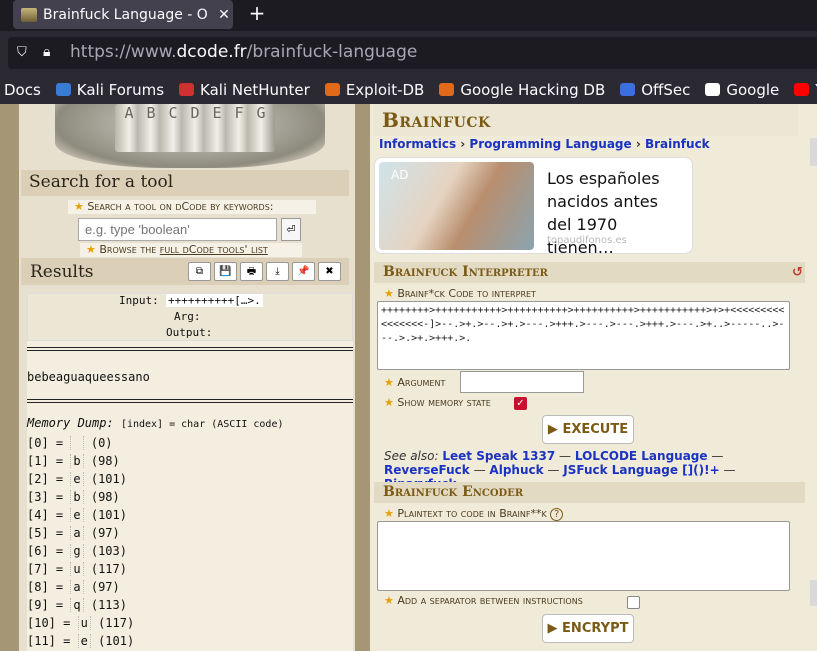 This screenshot has height=651, width=817. Describe the element at coordinates (81, 623) in the screenshot. I see `memory-row: [10] = u (117)` at that location.